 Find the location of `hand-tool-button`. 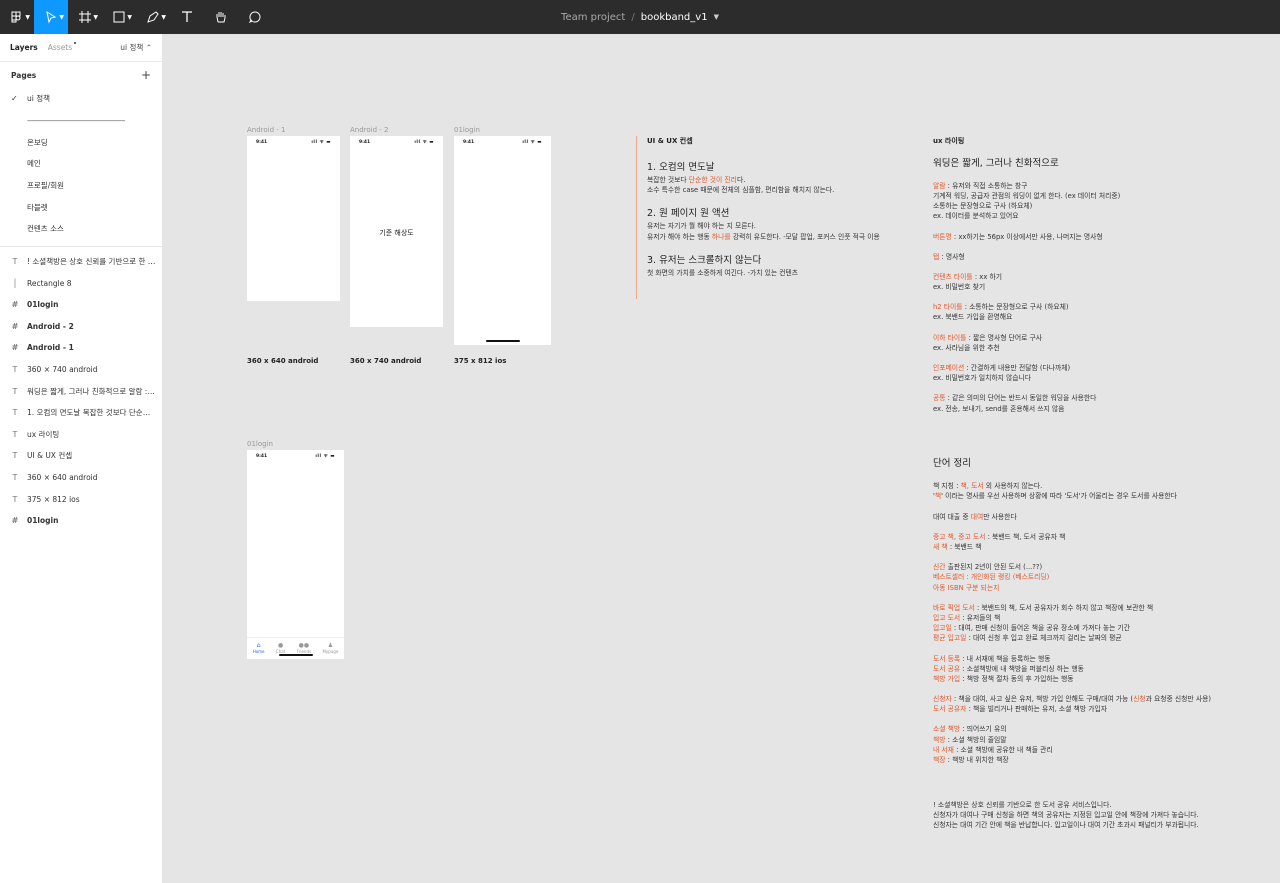

hand-tool-button is located at coordinates (221, 17).